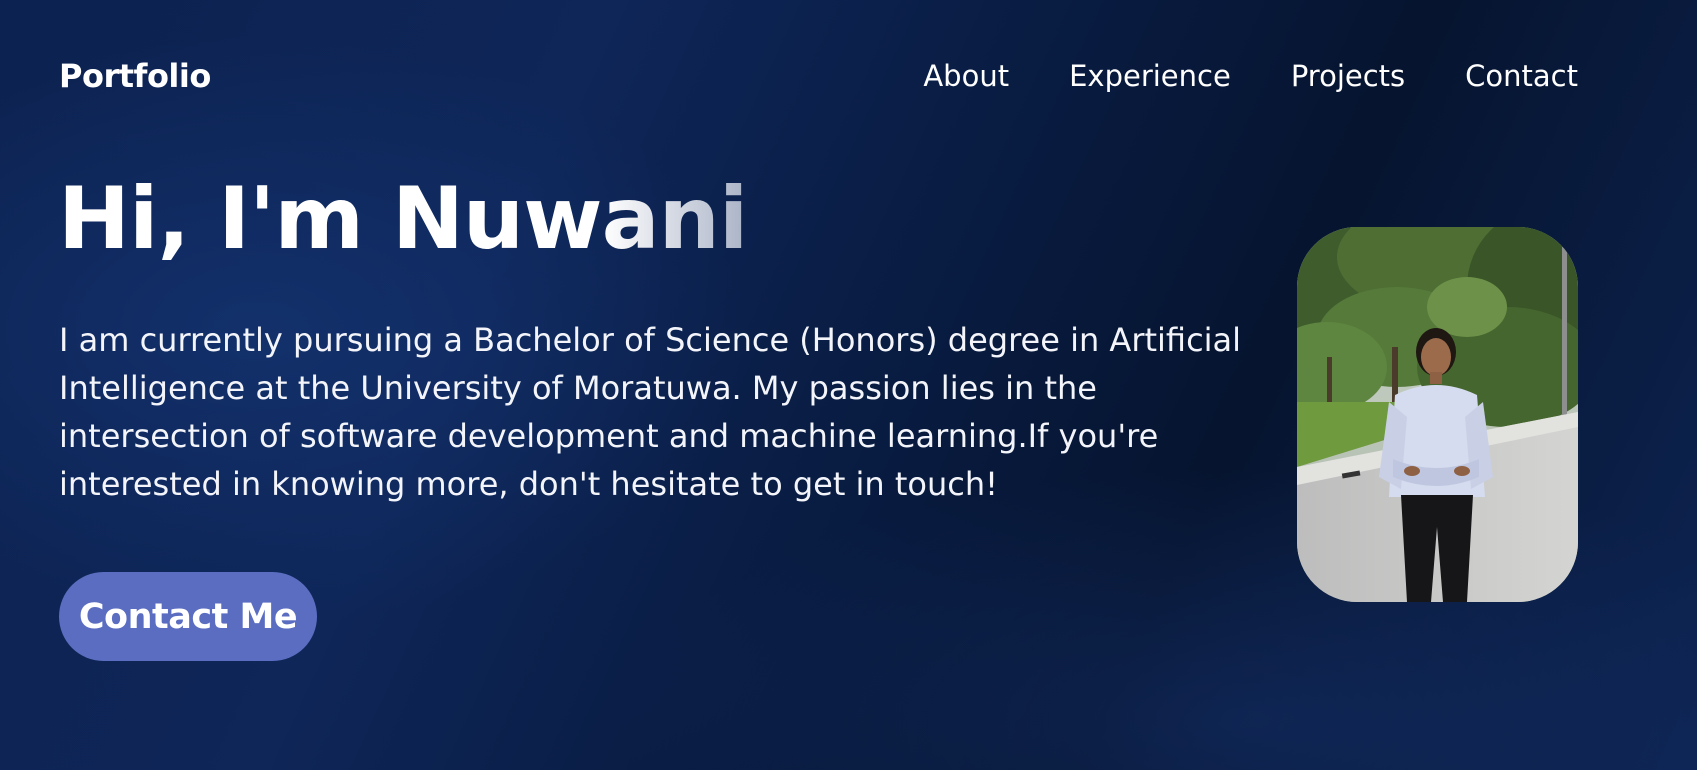  Describe the element at coordinates (1250, 76) in the screenshot. I see `nav-links: About Experience Projects Contact` at that location.